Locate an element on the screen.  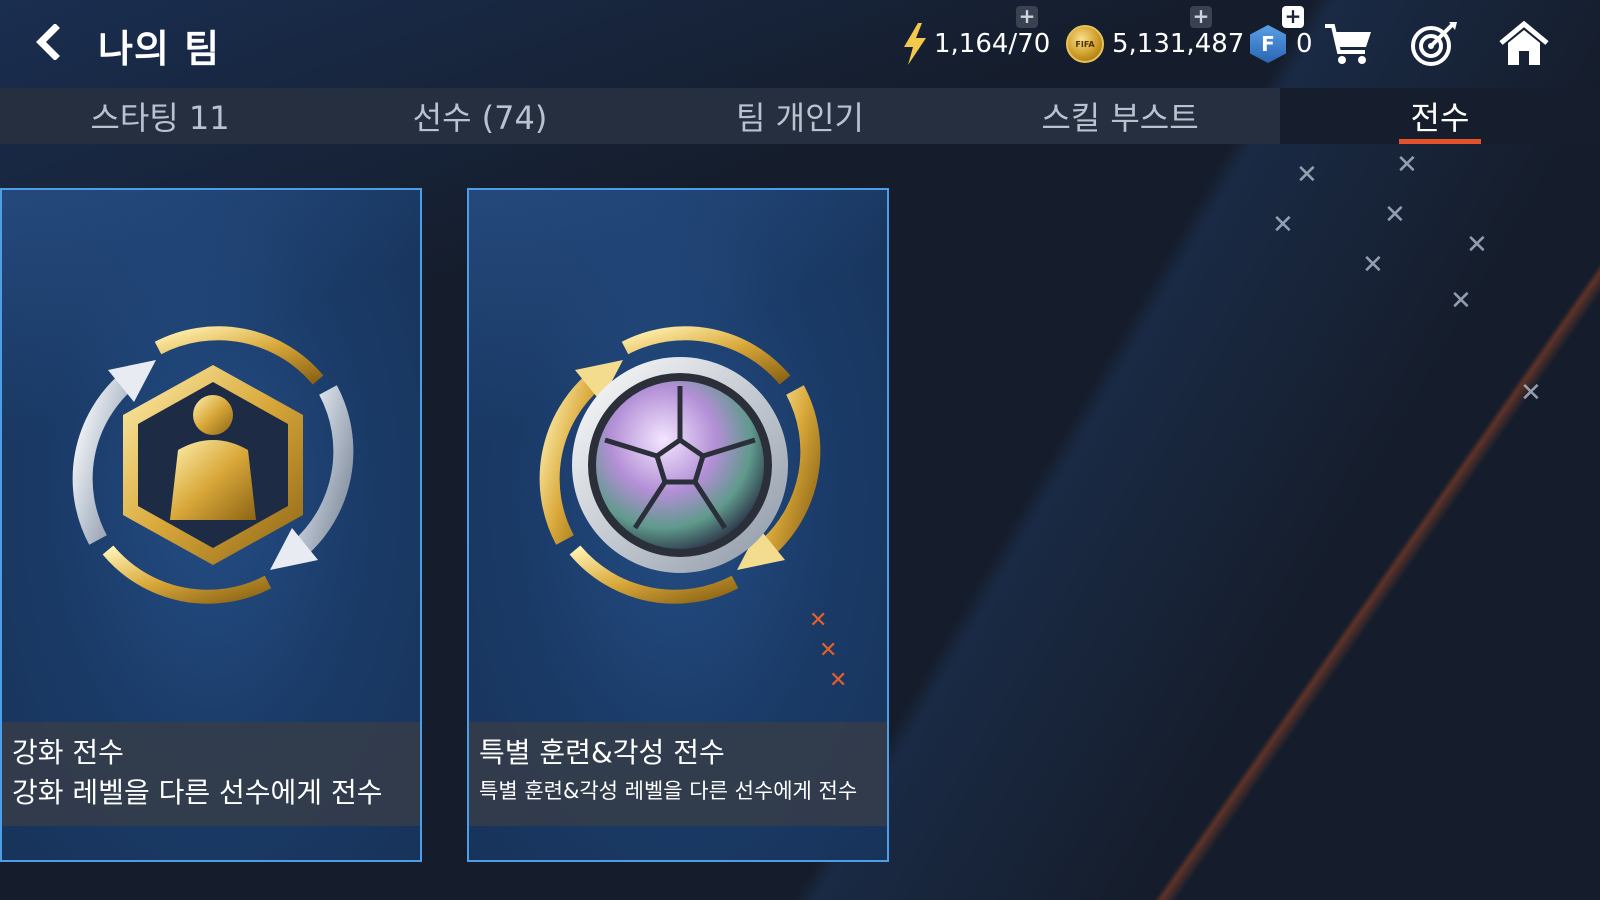
add-energy-button: + is located at coordinates (1027, 17).